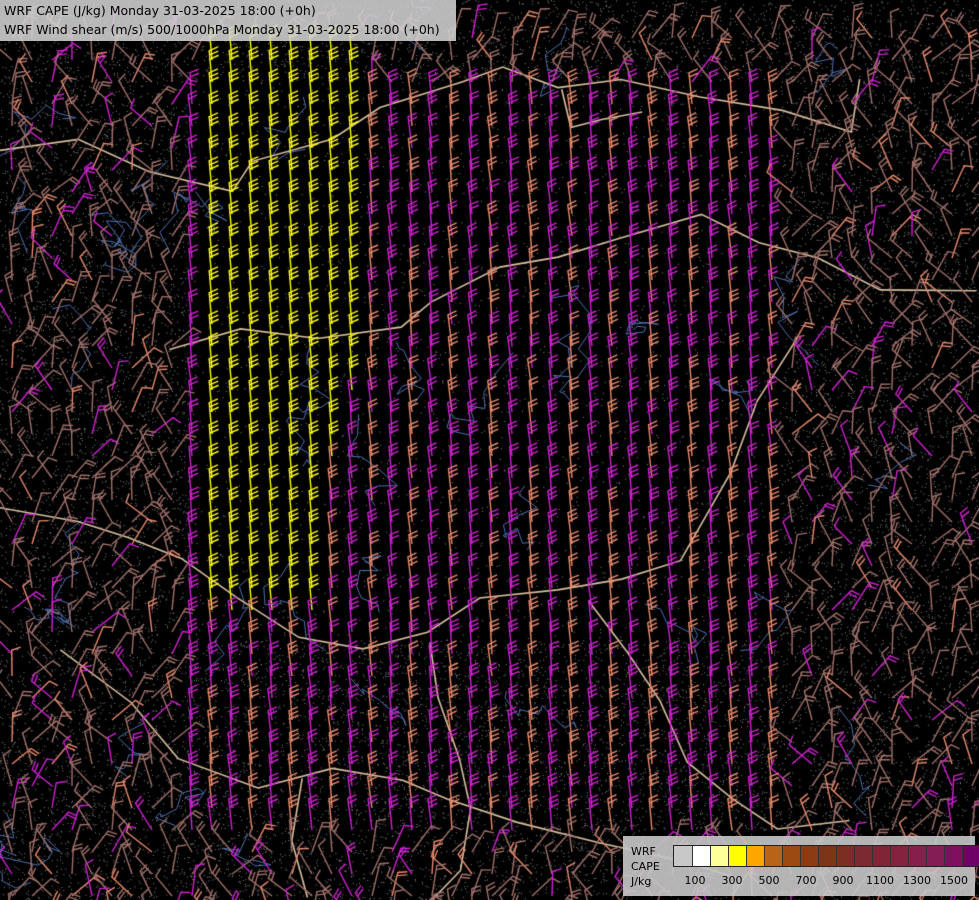 This screenshot has height=900, width=979. Describe the element at coordinates (695, 880) in the screenshot. I see `legend-tick-label: 100` at that location.